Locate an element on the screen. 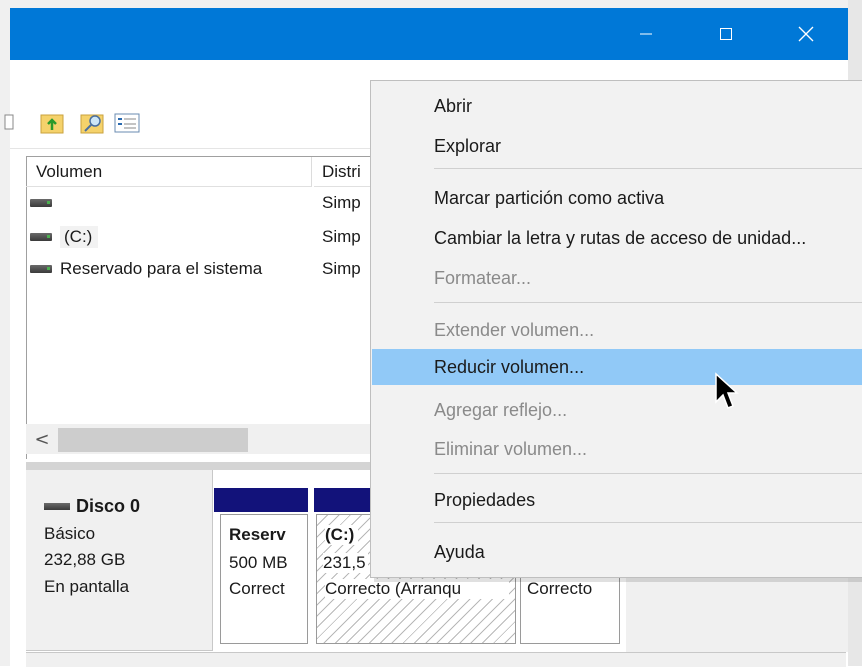  volume-name: Reservado para el sistema is located at coordinates (161, 268).